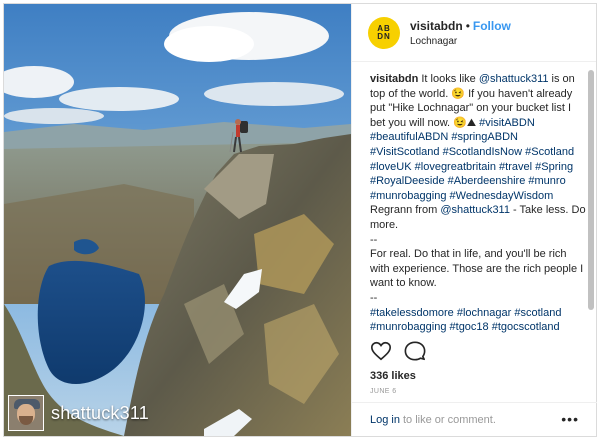  I want to click on post-location: Lochnagar, so click(460, 41).